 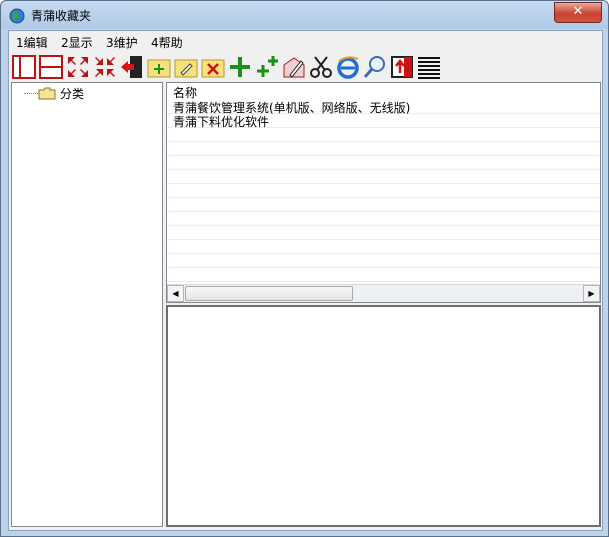 I want to click on list-item: 青蒲下料优化软件, so click(x=221, y=121).